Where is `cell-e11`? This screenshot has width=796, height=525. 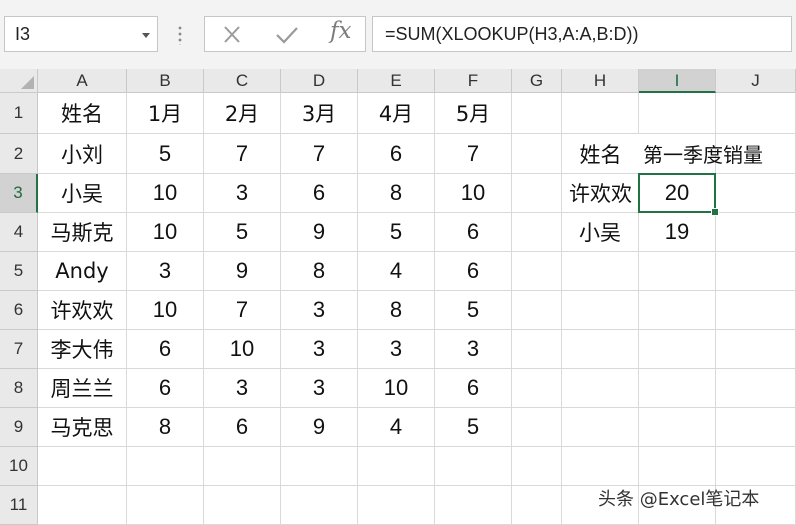
cell-e11 is located at coordinates (396, 505).